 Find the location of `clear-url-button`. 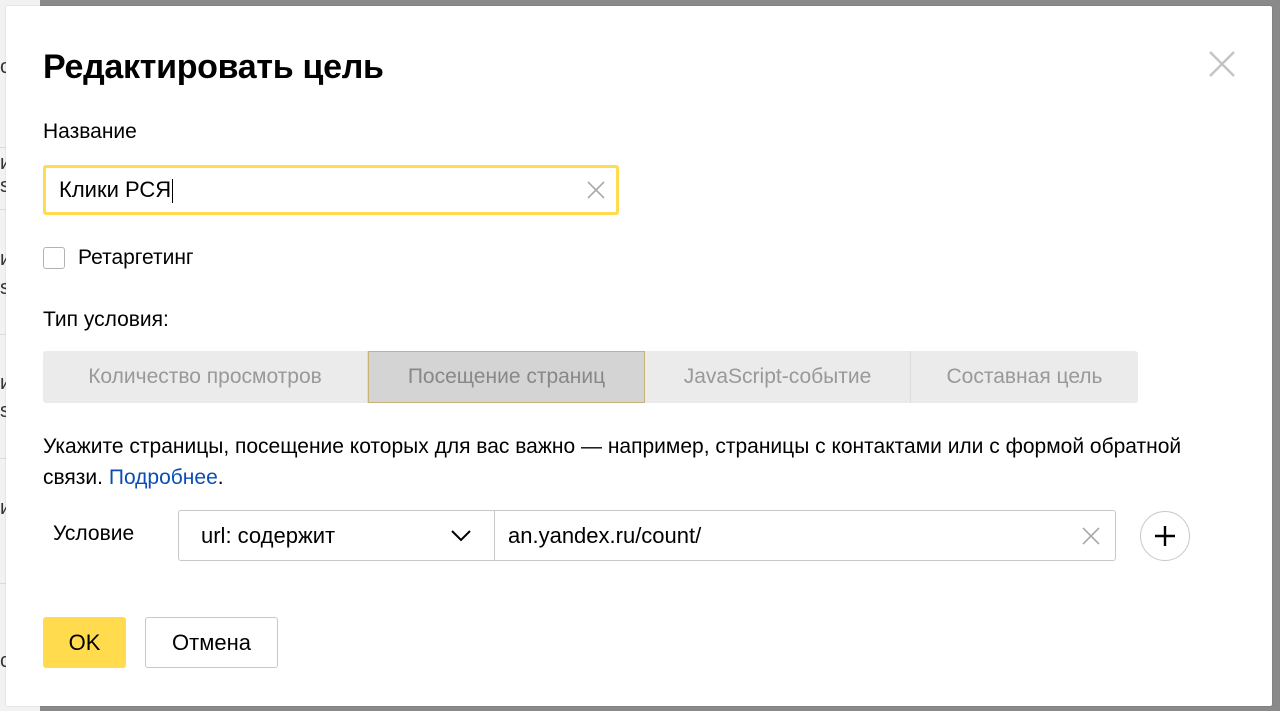

clear-url-button is located at coordinates (1091, 536).